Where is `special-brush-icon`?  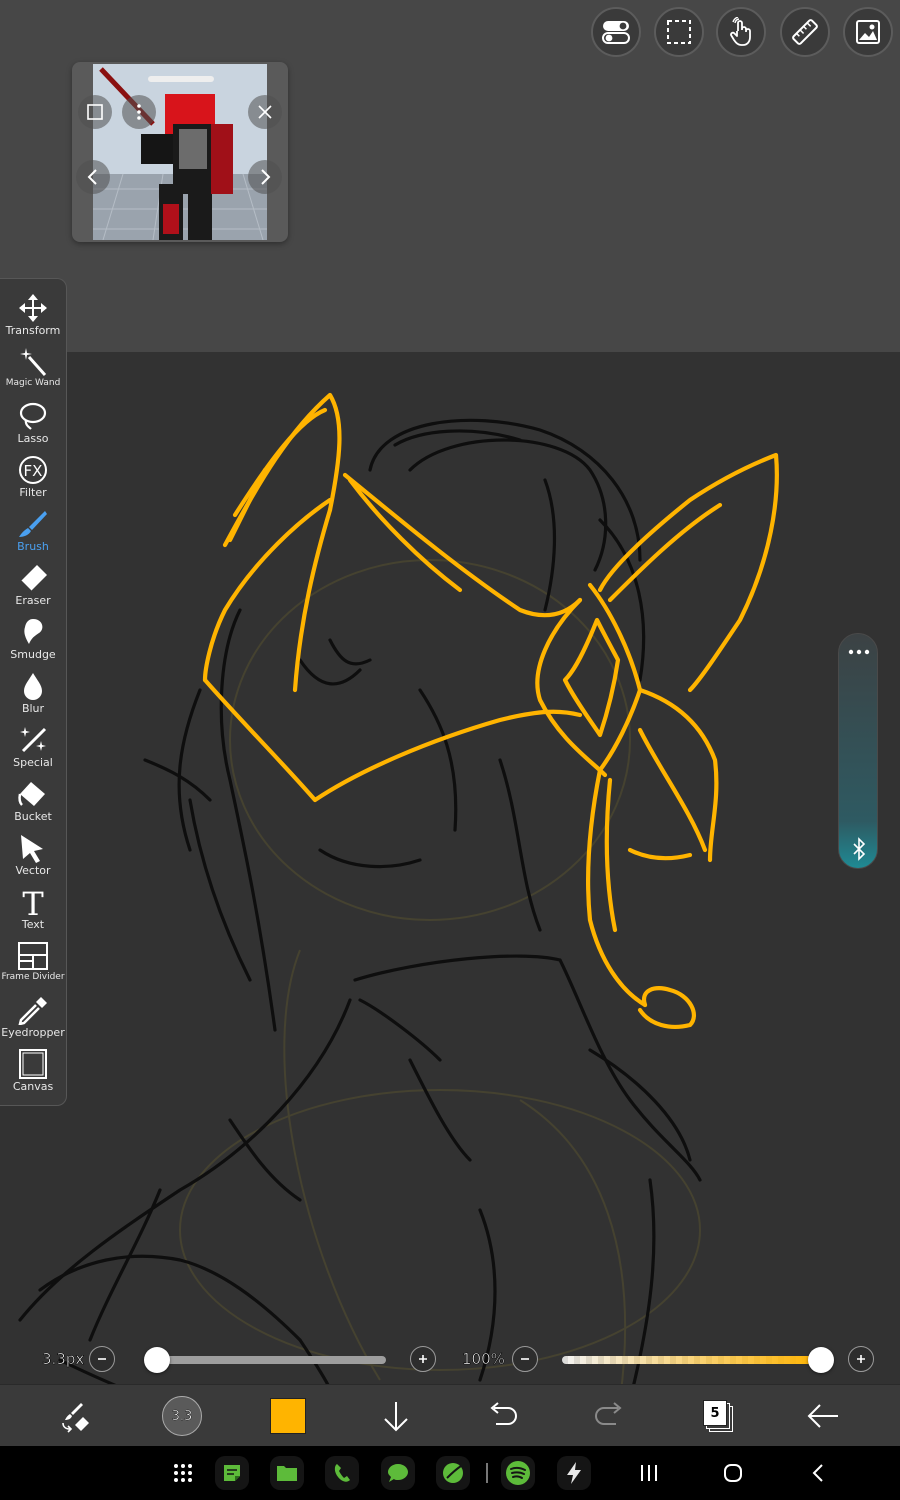 special-brush-icon is located at coordinates (33, 740).